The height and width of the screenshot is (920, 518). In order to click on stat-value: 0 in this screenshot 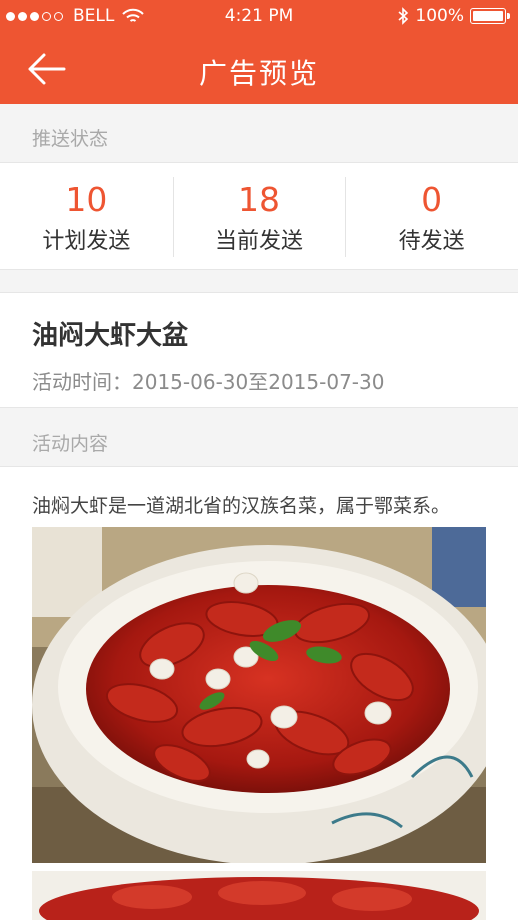, I will do `click(432, 199)`.